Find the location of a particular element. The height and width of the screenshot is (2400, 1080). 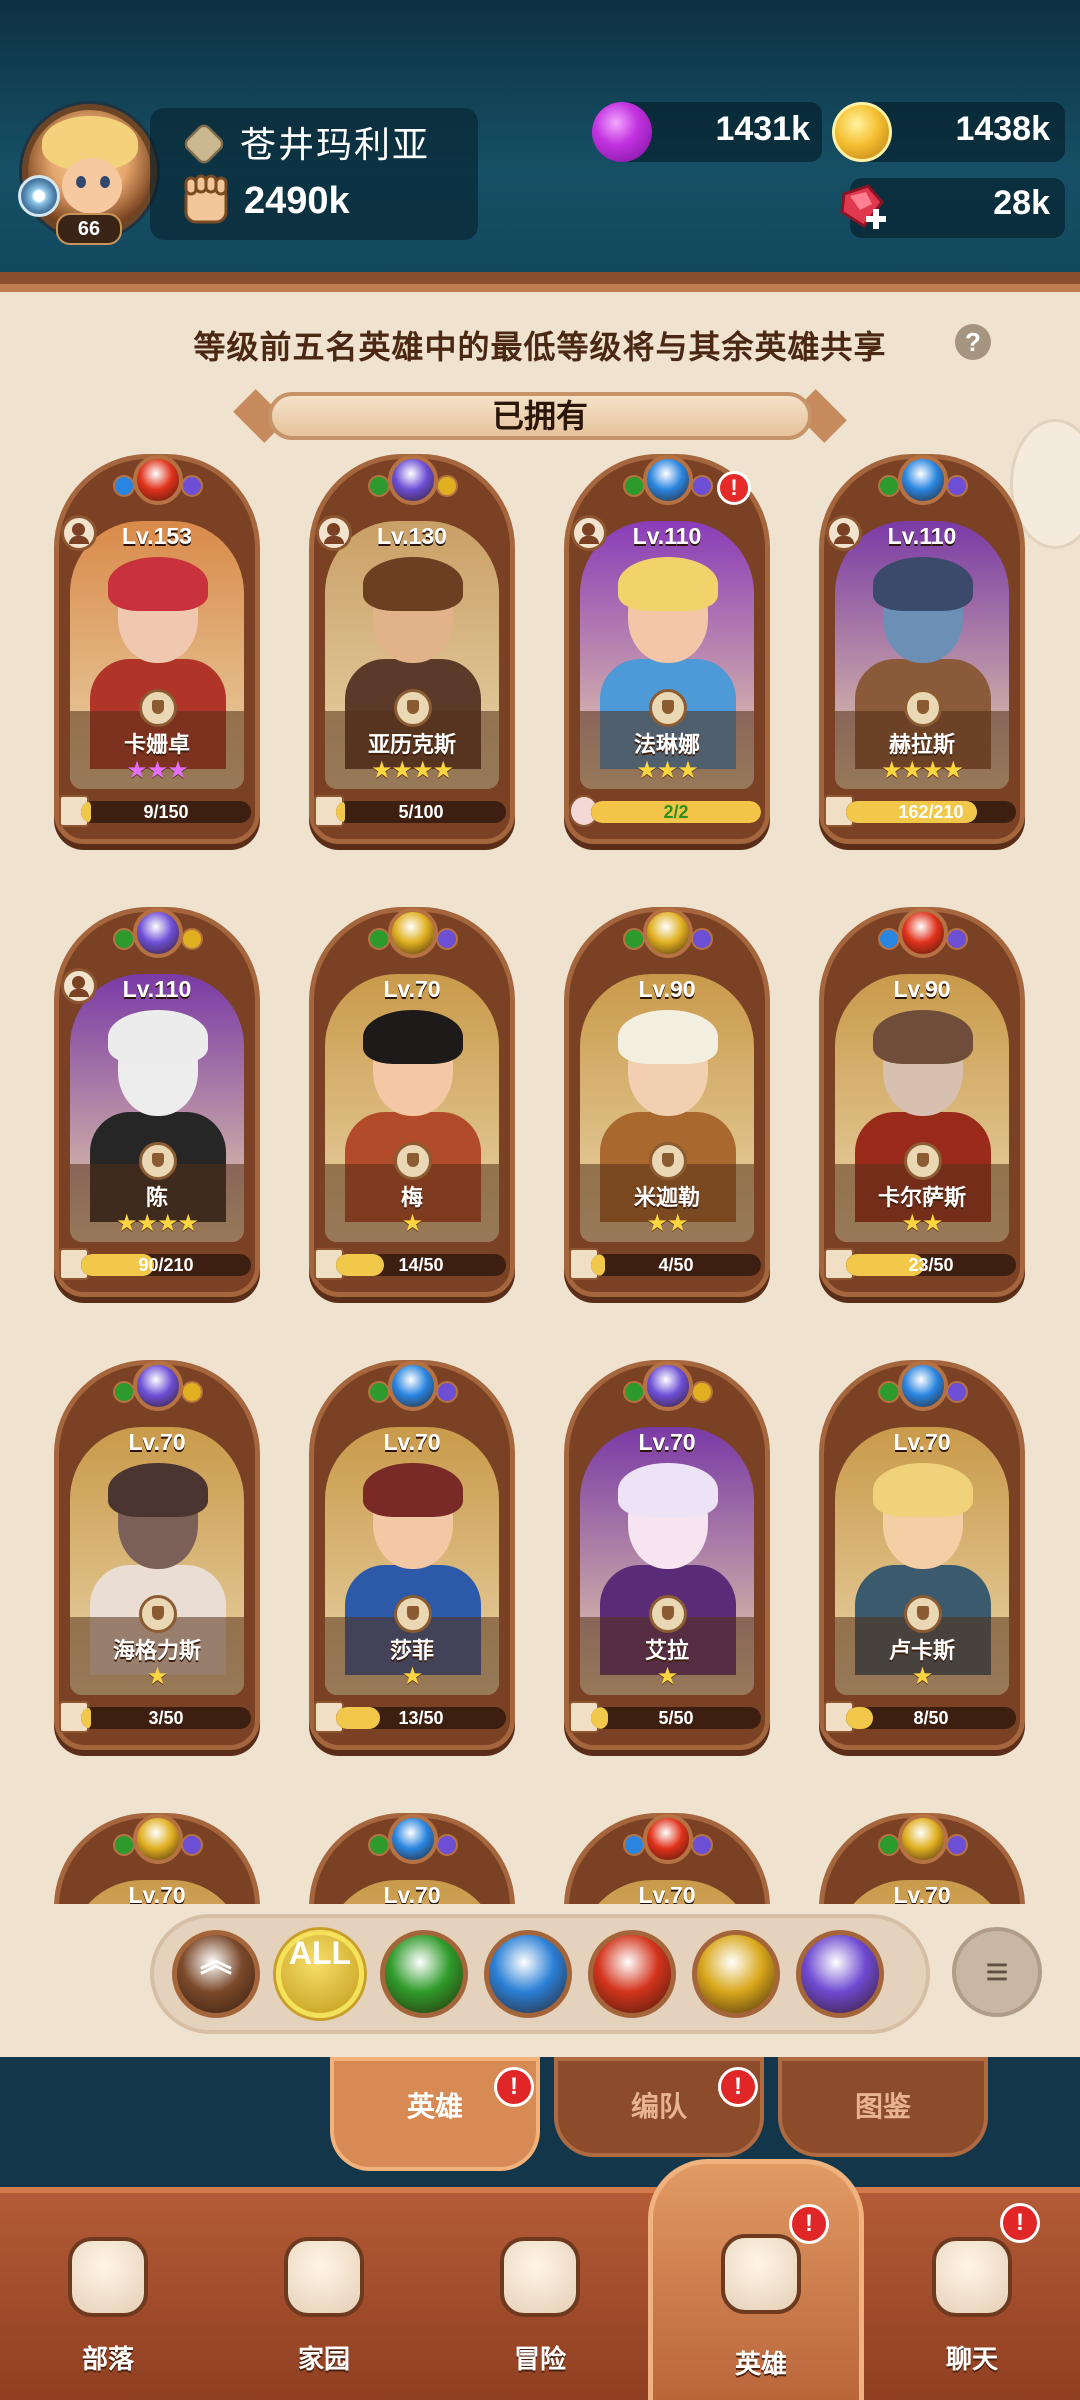

hero-card: 米迦勒 ★★ Lv.90 4/50 is located at coordinates (667, 1102).